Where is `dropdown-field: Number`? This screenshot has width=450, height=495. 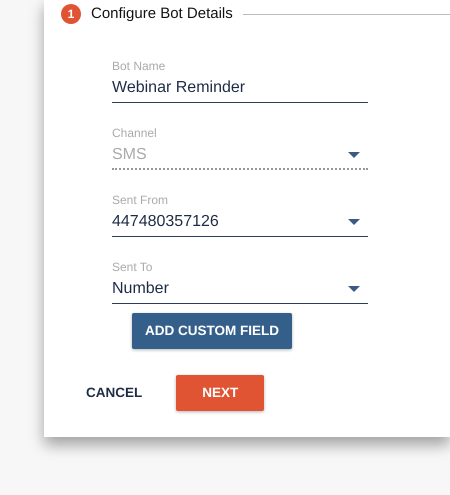
dropdown-field: Number is located at coordinates (240, 289).